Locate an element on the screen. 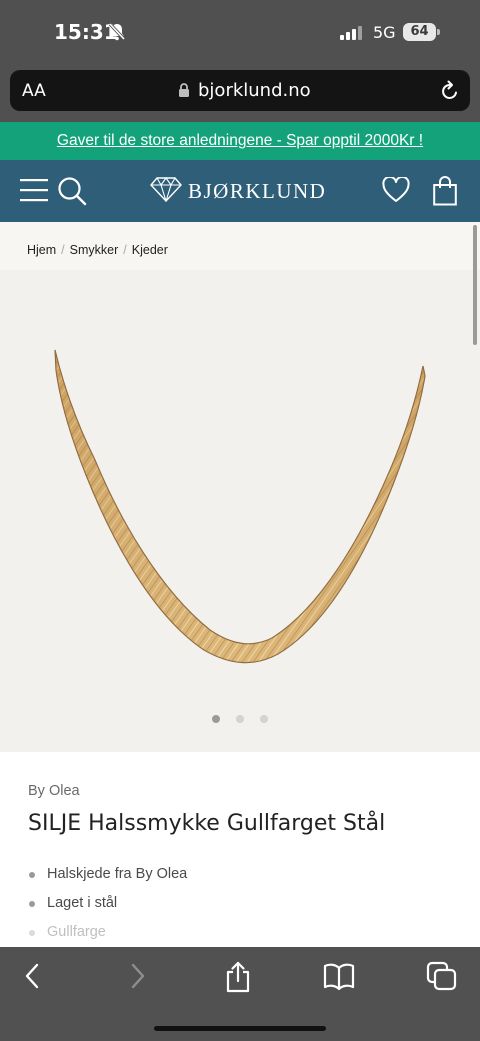  text-size-button: AA is located at coordinates (34, 91).